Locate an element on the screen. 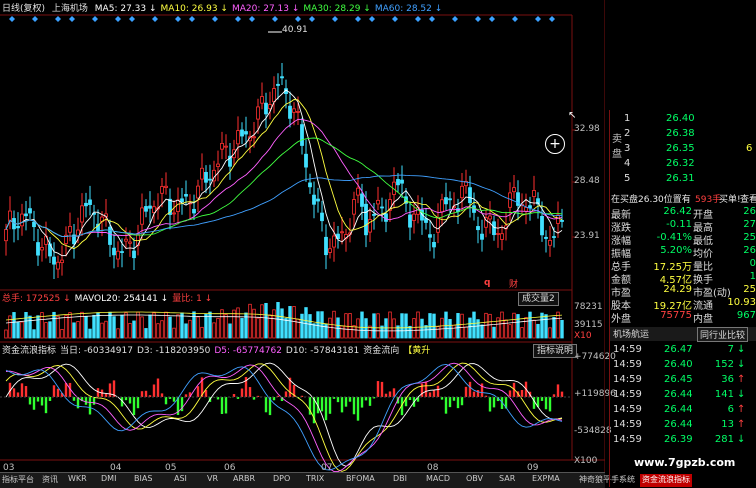 The width and height of the screenshot is (756, 488). indicator-tab: OBV is located at coordinates (474, 480).